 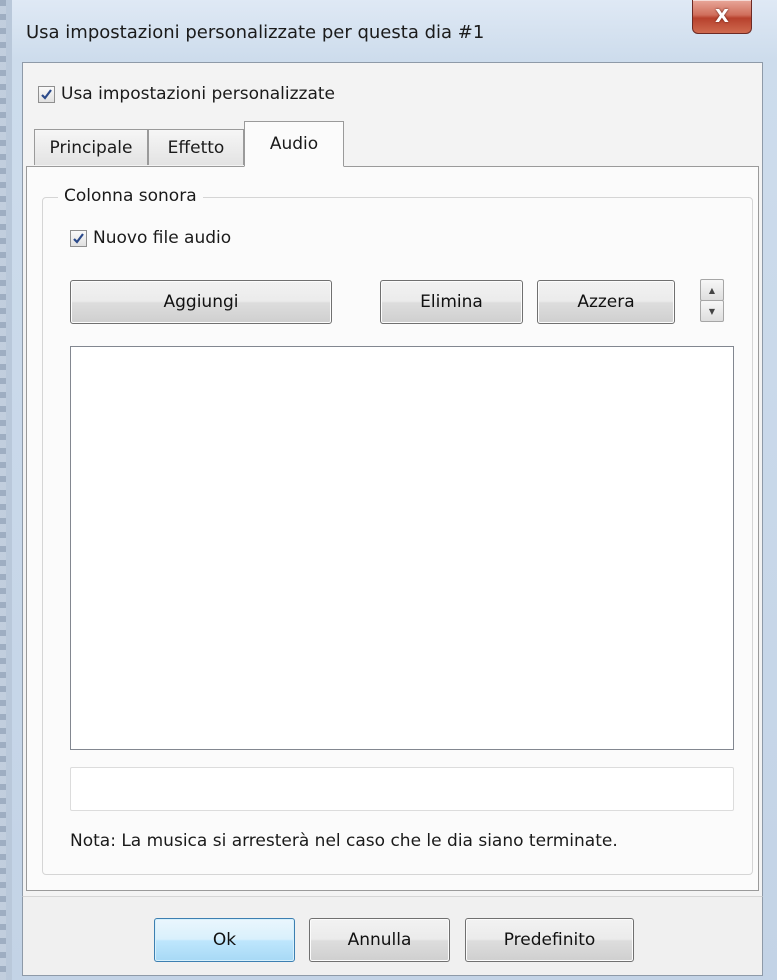 I want to click on new-audio-checkbox-row: Nuovo file audio, so click(x=150, y=238).